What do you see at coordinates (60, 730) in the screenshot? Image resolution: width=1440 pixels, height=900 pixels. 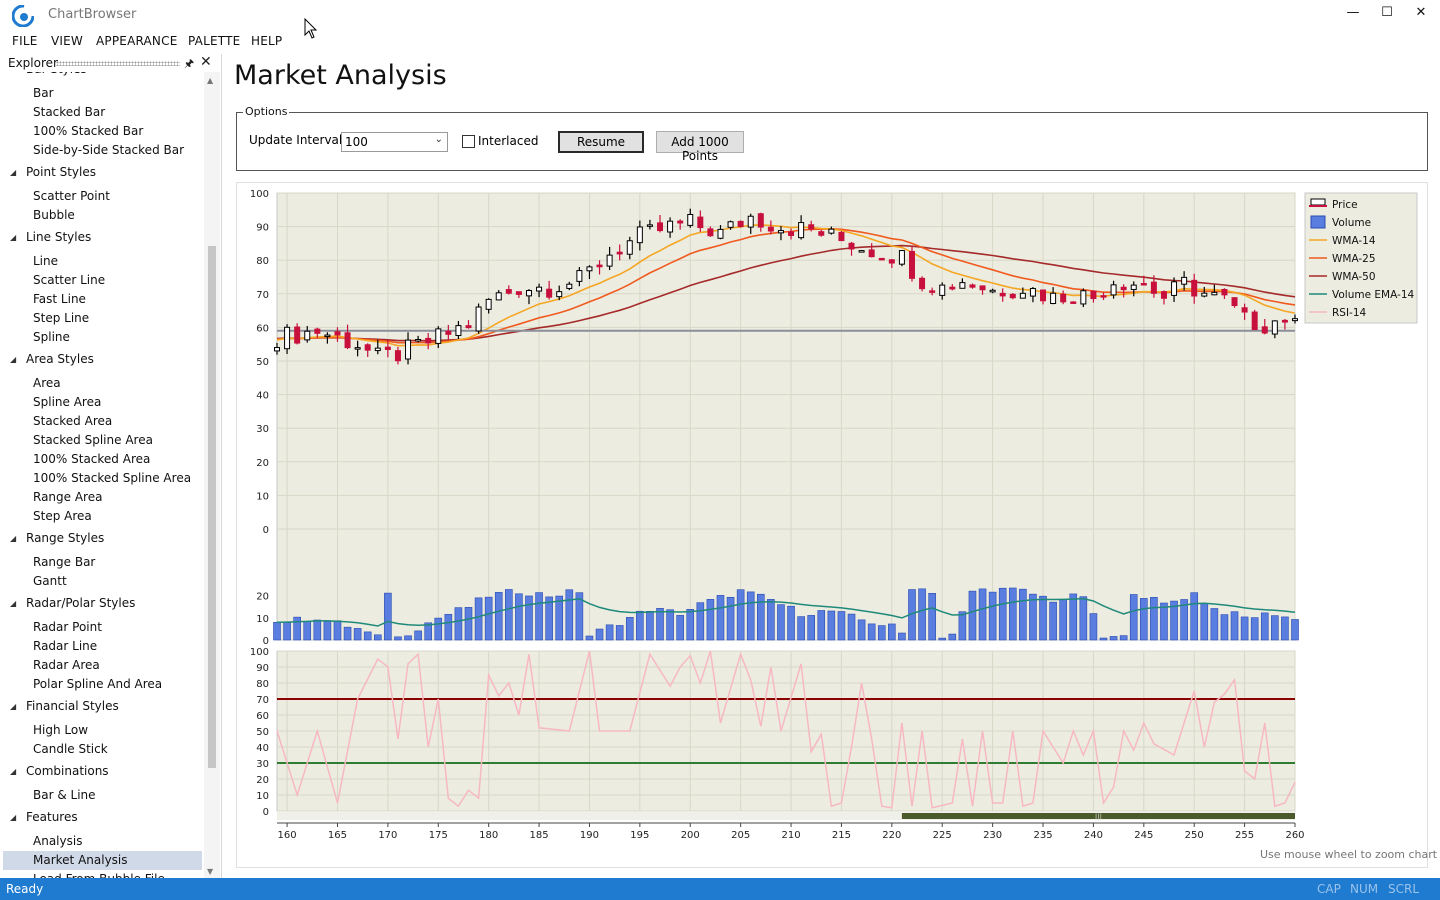 I see `tree-item-high-low: High Low` at bounding box center [60, 730].